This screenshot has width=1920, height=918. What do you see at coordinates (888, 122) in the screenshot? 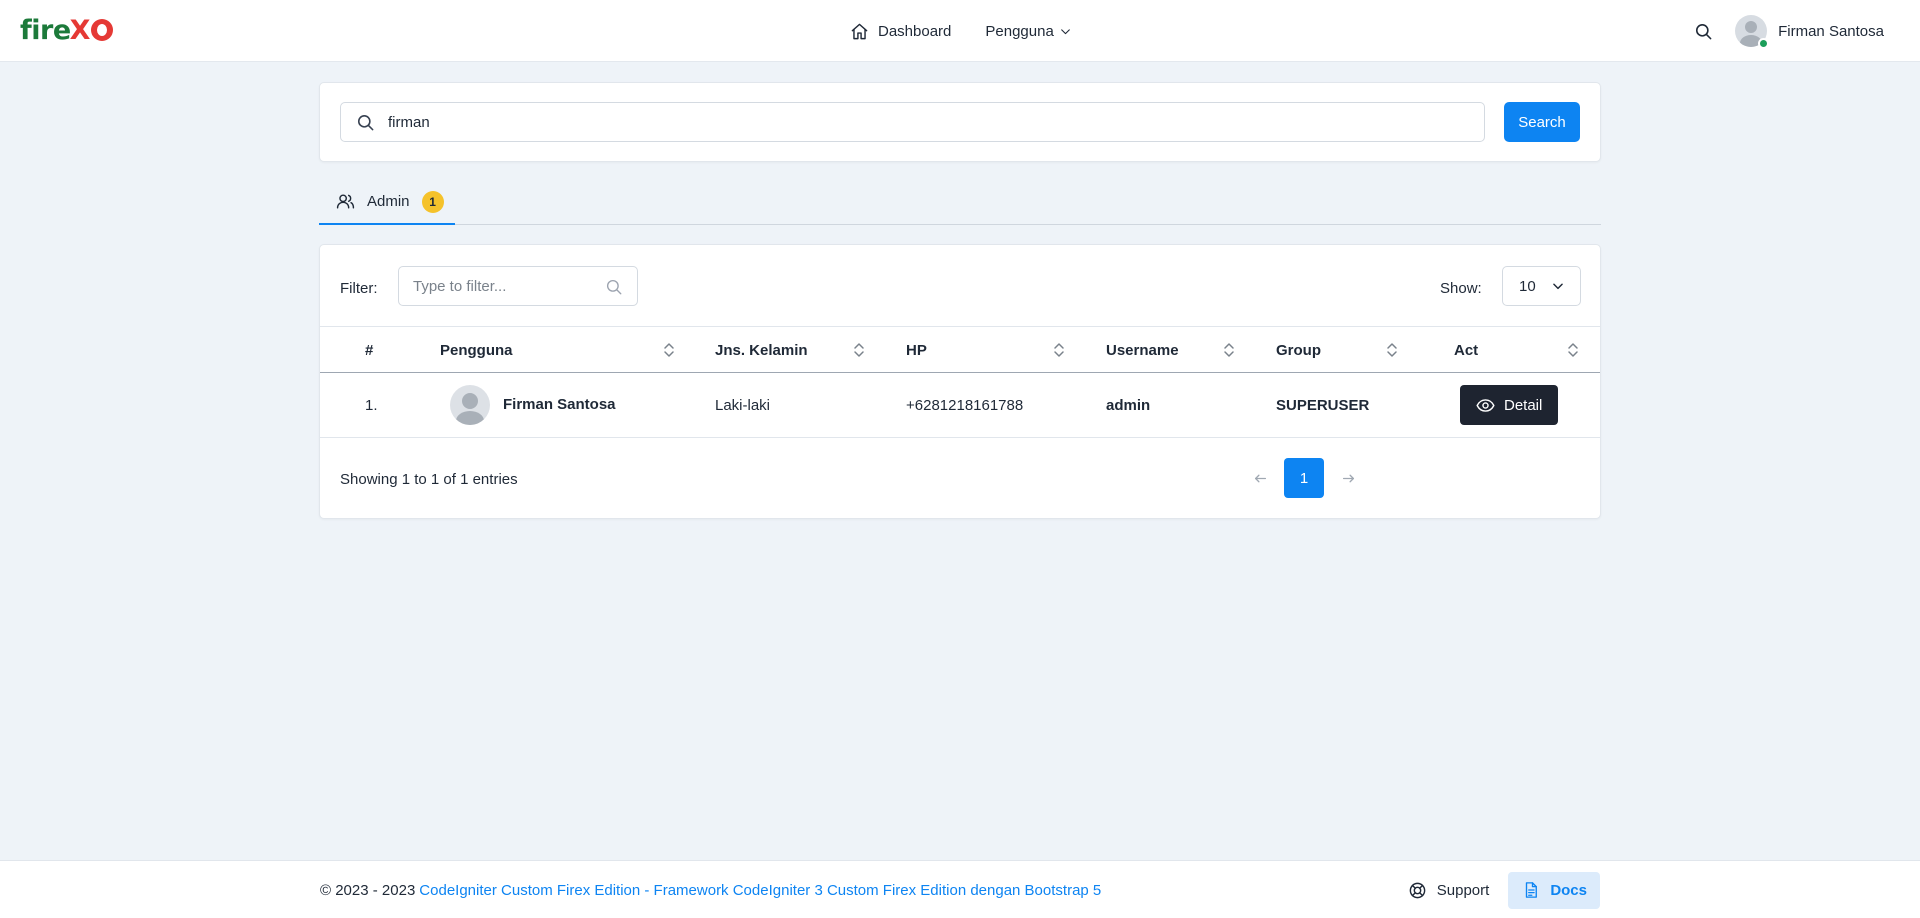
I see `search-input` at bounding box center [888, 122].